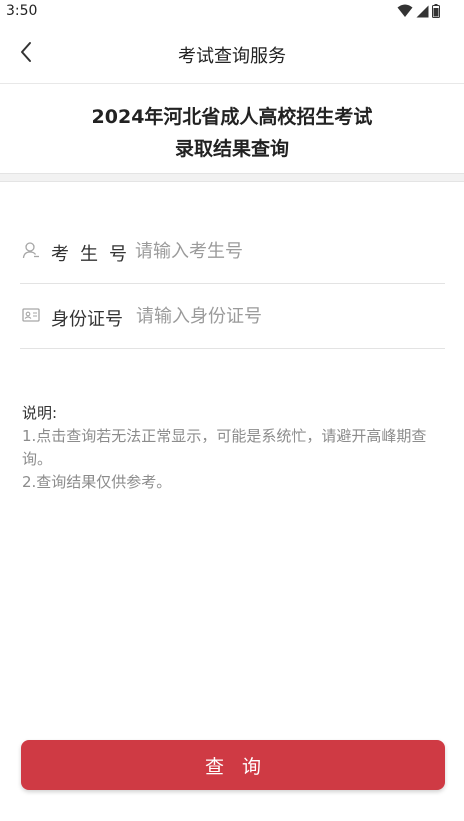  Describe the element at coordinates (436, 11) in the screenshot. I see `battery-icon` at that location.